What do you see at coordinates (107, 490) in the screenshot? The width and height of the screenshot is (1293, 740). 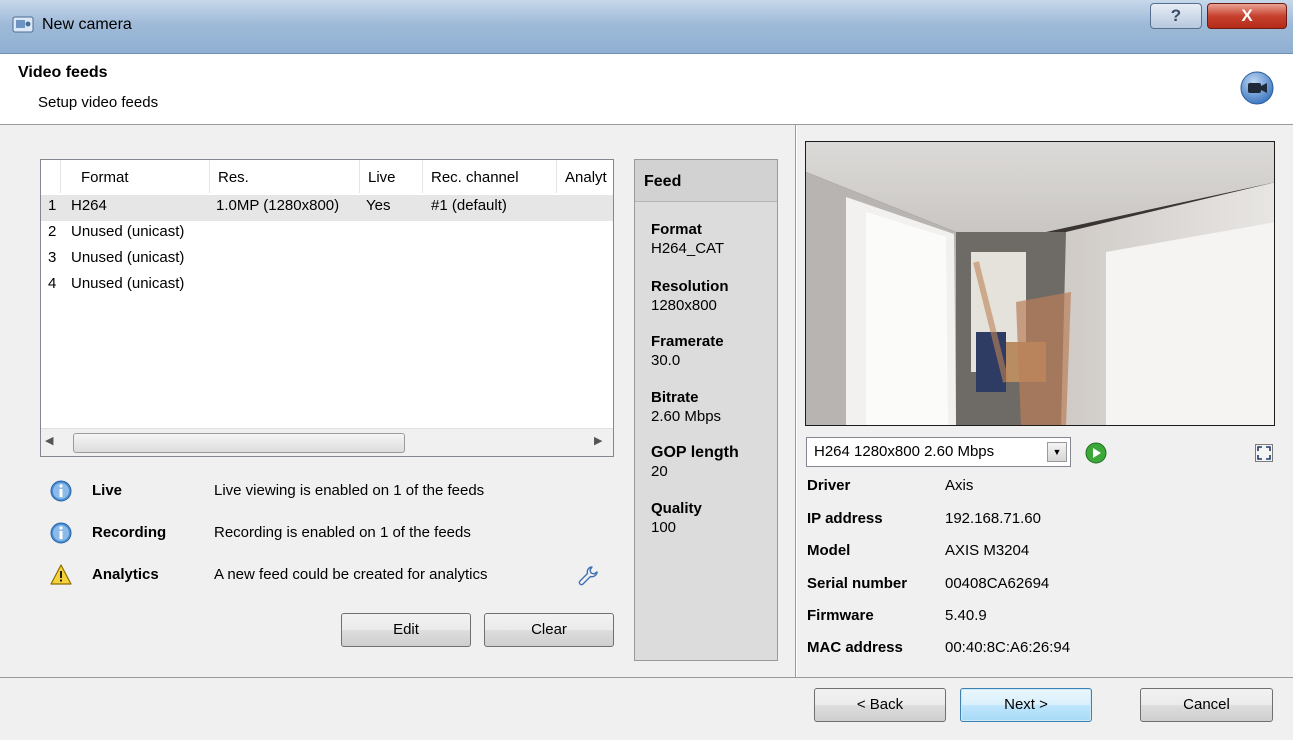 I see `status-label: Live` at bounding box center [107, 490].